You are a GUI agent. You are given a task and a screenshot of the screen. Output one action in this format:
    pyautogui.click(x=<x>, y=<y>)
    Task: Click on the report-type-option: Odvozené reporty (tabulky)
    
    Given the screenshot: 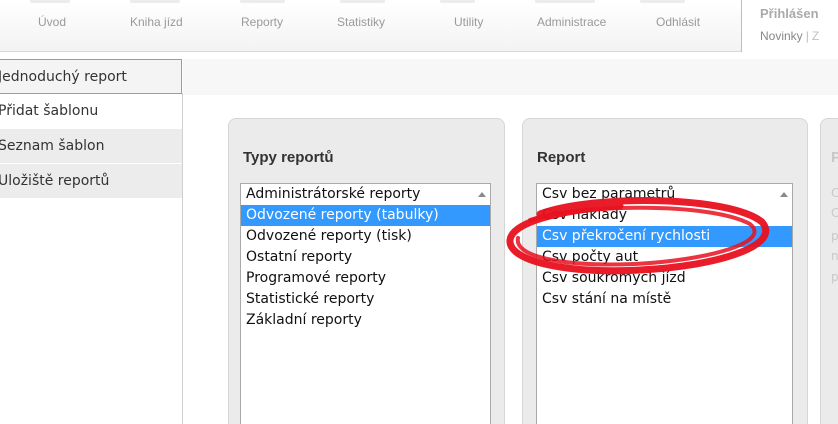 What is the action you would take?
    pyautogui.click(x=365, y=215)
    